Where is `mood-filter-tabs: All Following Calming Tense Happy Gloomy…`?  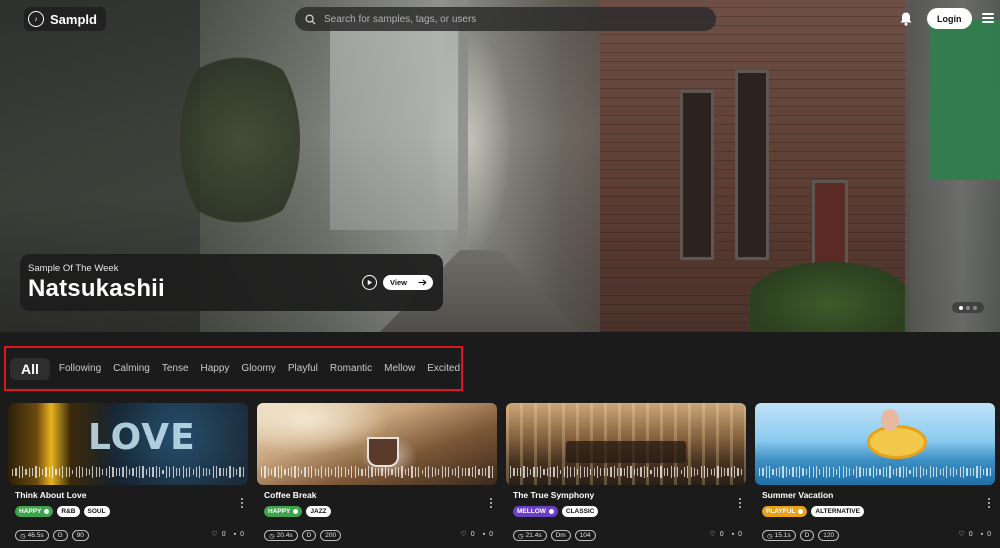
mood-filter-tabs: All Following Calming Tense Happy Gloomy… is located at coordinates (233, 368).